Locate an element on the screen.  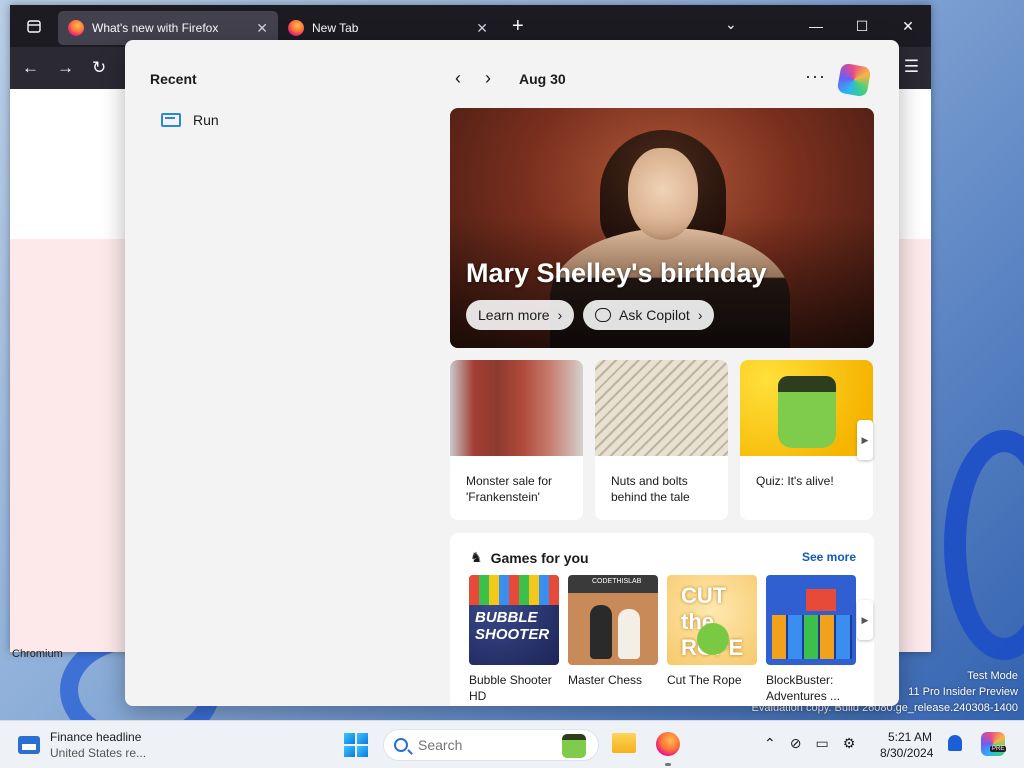
list-all-tabs-button is located at coordinates (34, 26).